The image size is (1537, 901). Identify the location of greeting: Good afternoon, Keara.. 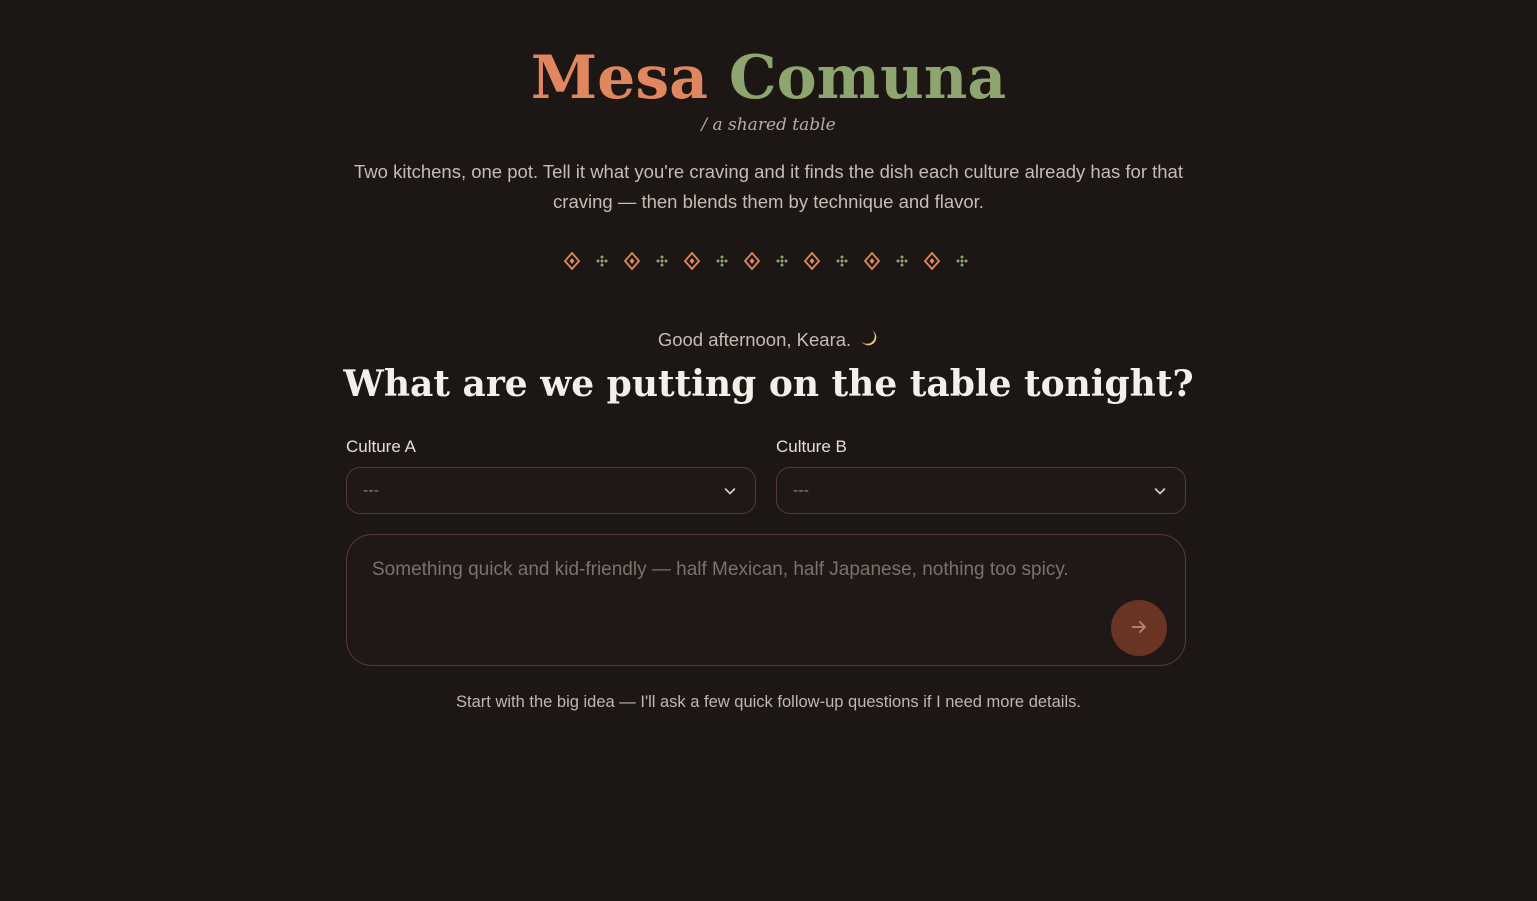
(768, 341).